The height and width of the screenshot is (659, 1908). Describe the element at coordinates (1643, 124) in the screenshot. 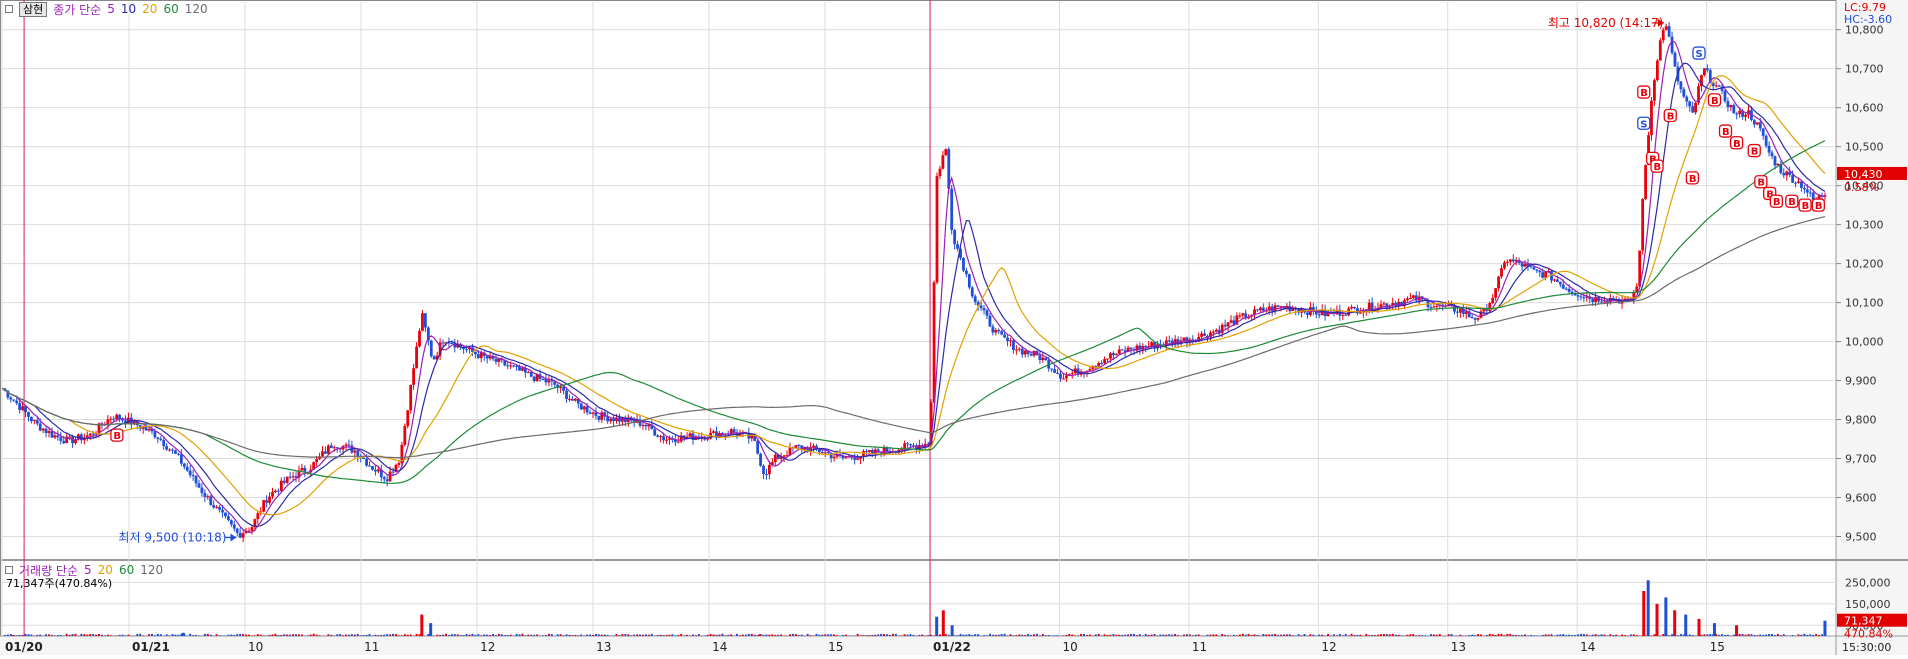

I see `signal-label: S` at that location.